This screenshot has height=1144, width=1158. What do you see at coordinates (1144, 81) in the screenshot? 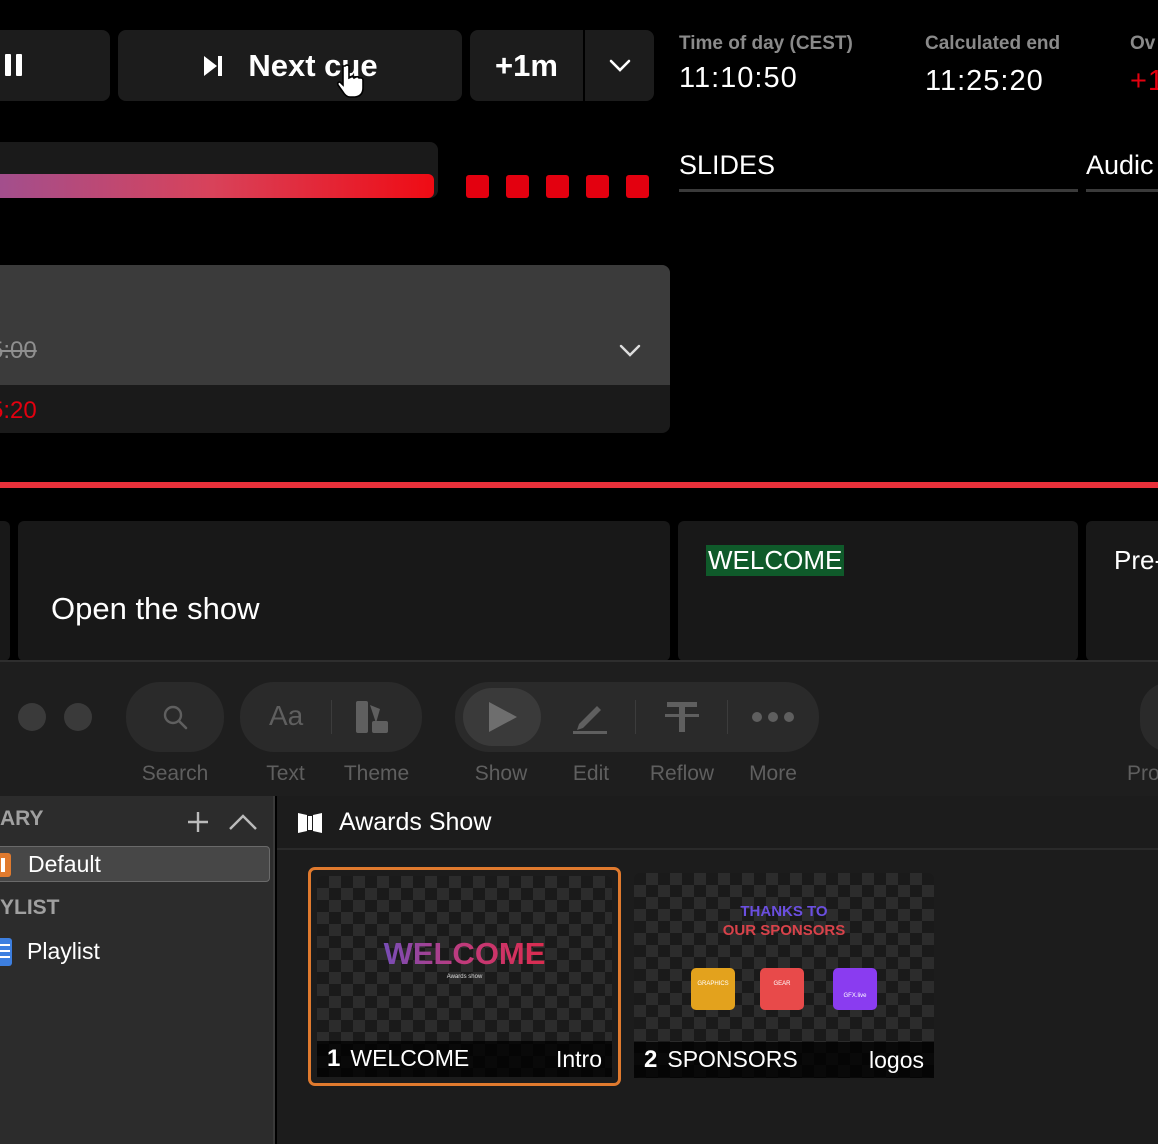
I see `over-value: +1` at bounding box center [1144, 81].